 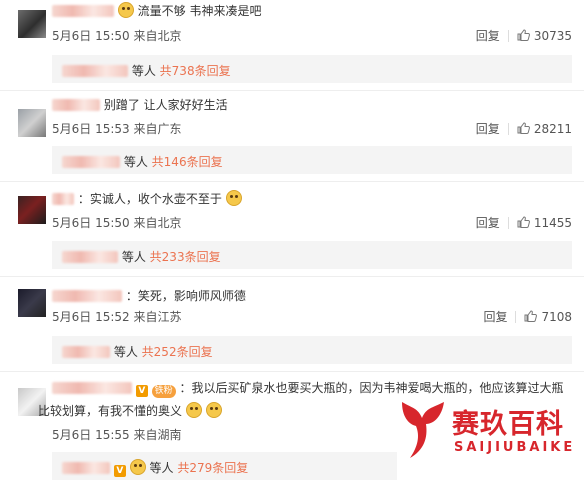 I want to click on comment-date: 5月6日 15:53, so click(x=91, y=129).